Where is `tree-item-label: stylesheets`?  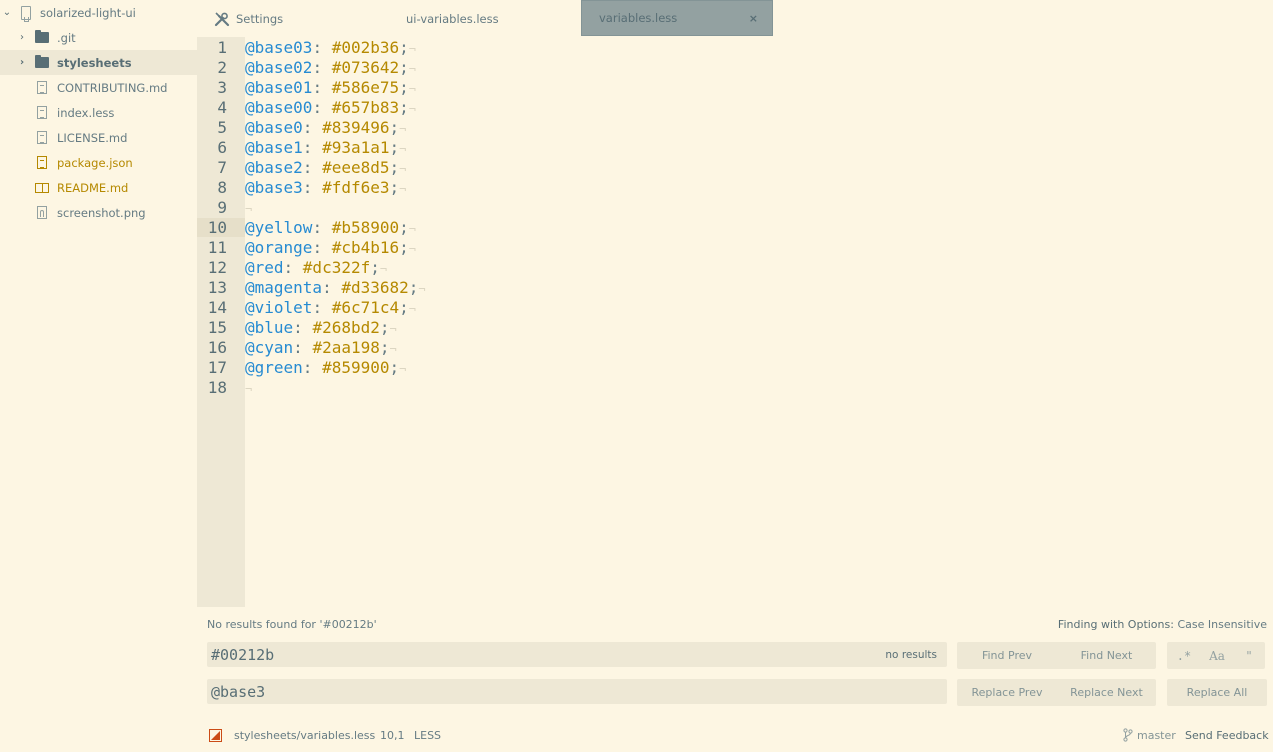 tree-item-label: stylesheets is located at coordinates (94, 62).